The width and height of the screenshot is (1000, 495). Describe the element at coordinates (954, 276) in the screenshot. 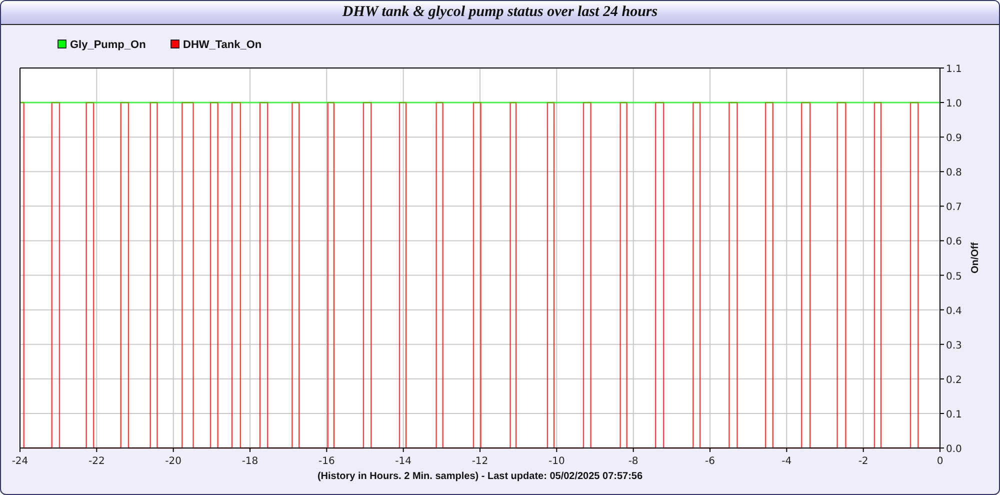

I see `tick-label: 0.5` at that location.